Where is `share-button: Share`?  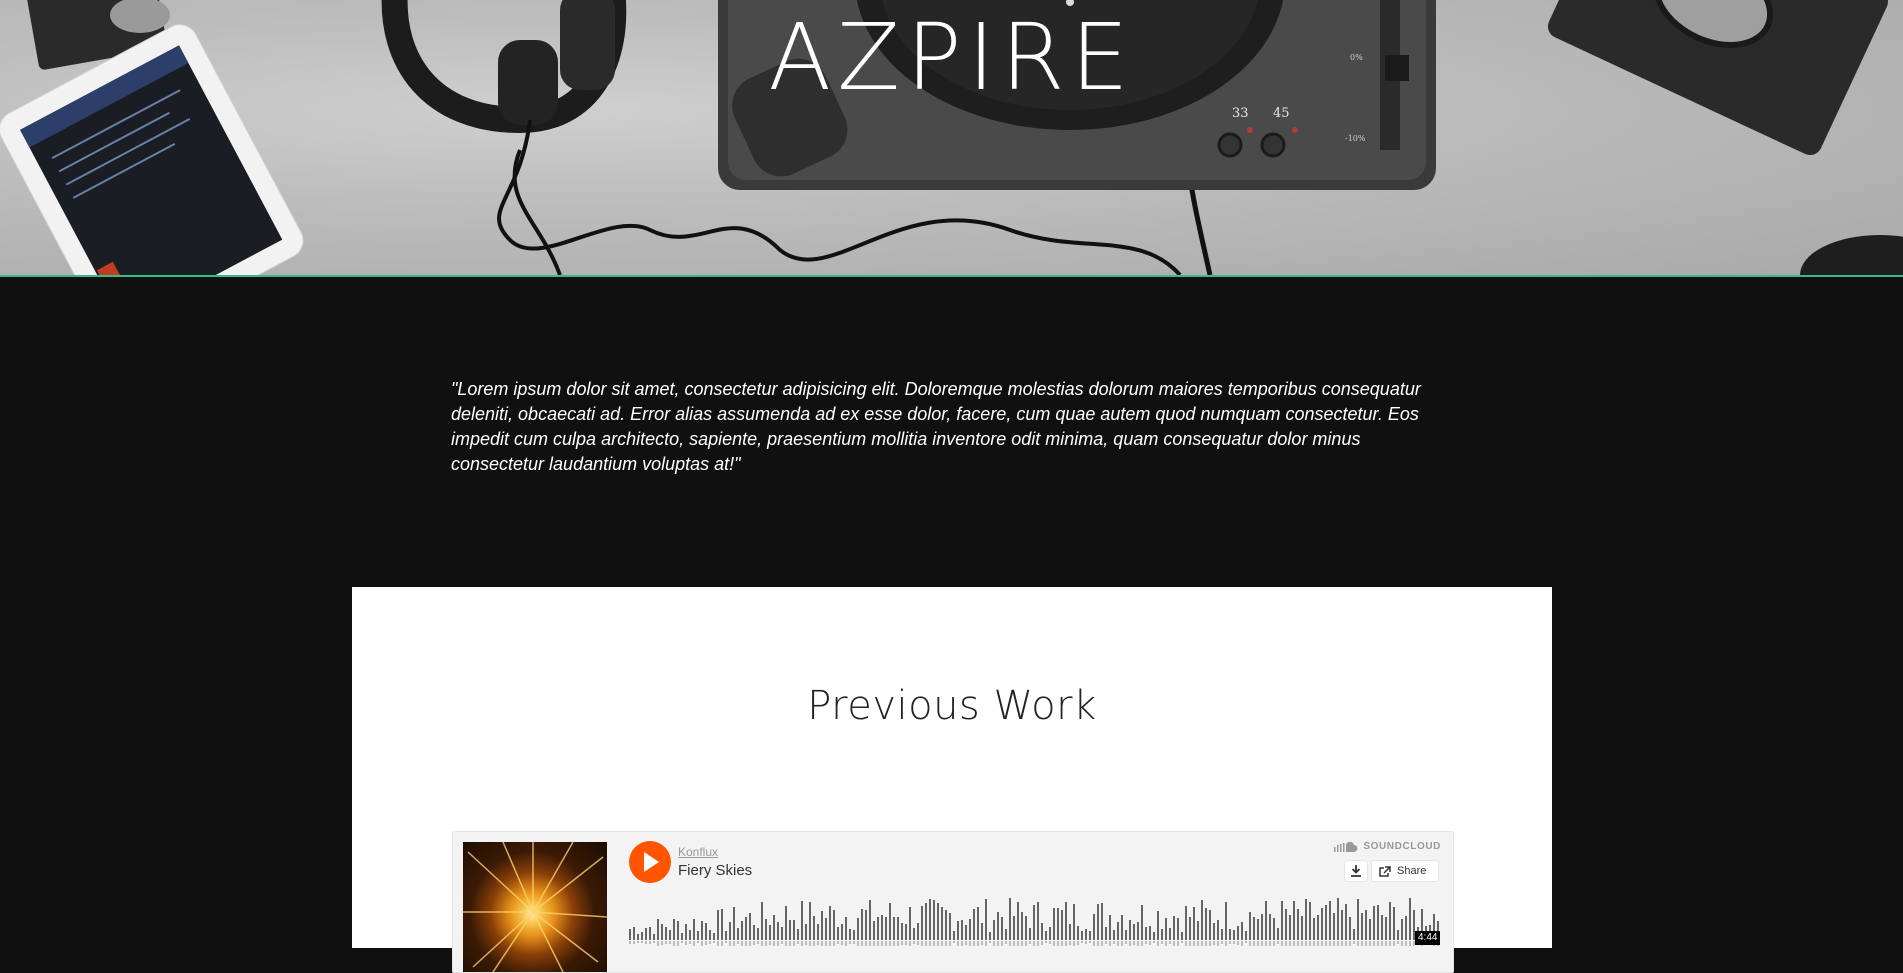 share-button: Share is located at coordinates (1405, 871).